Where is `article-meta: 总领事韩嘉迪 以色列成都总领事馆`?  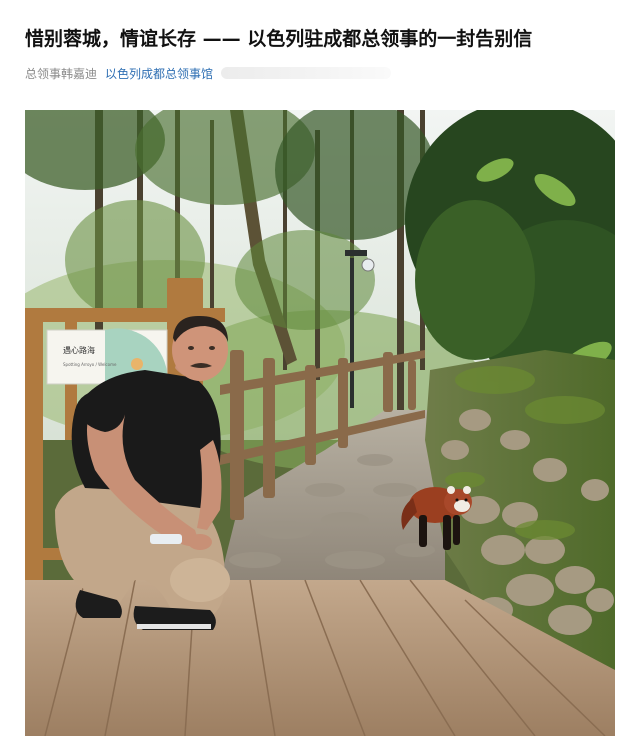 article-meta: 总领事韩嘉迪 以色列成都总领事馆 is located at coordinates (208, 73).